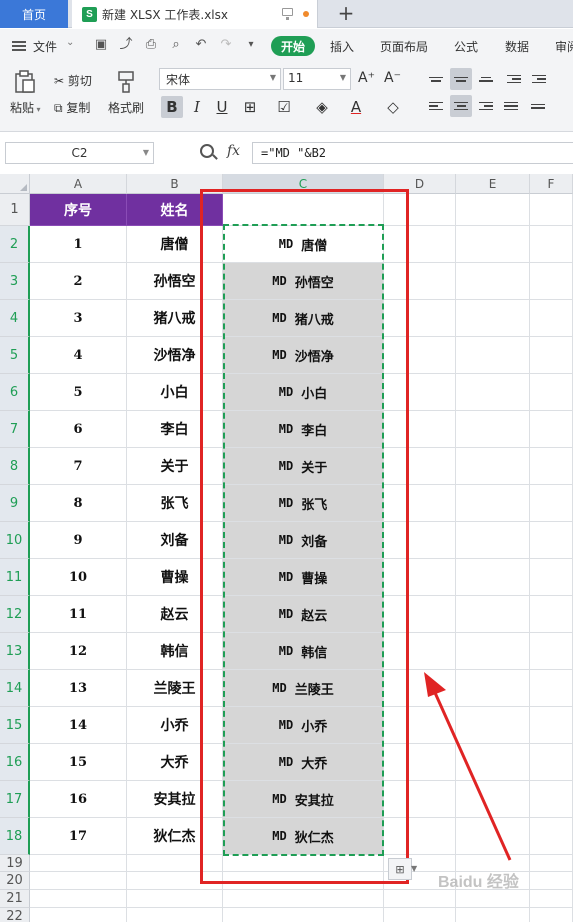 Image resolution: width=573 pixels, height=922 pixels. Describe the element at coordinates (466, 46) in the screenshot. I see `menu-formulas: 公式` at that location.